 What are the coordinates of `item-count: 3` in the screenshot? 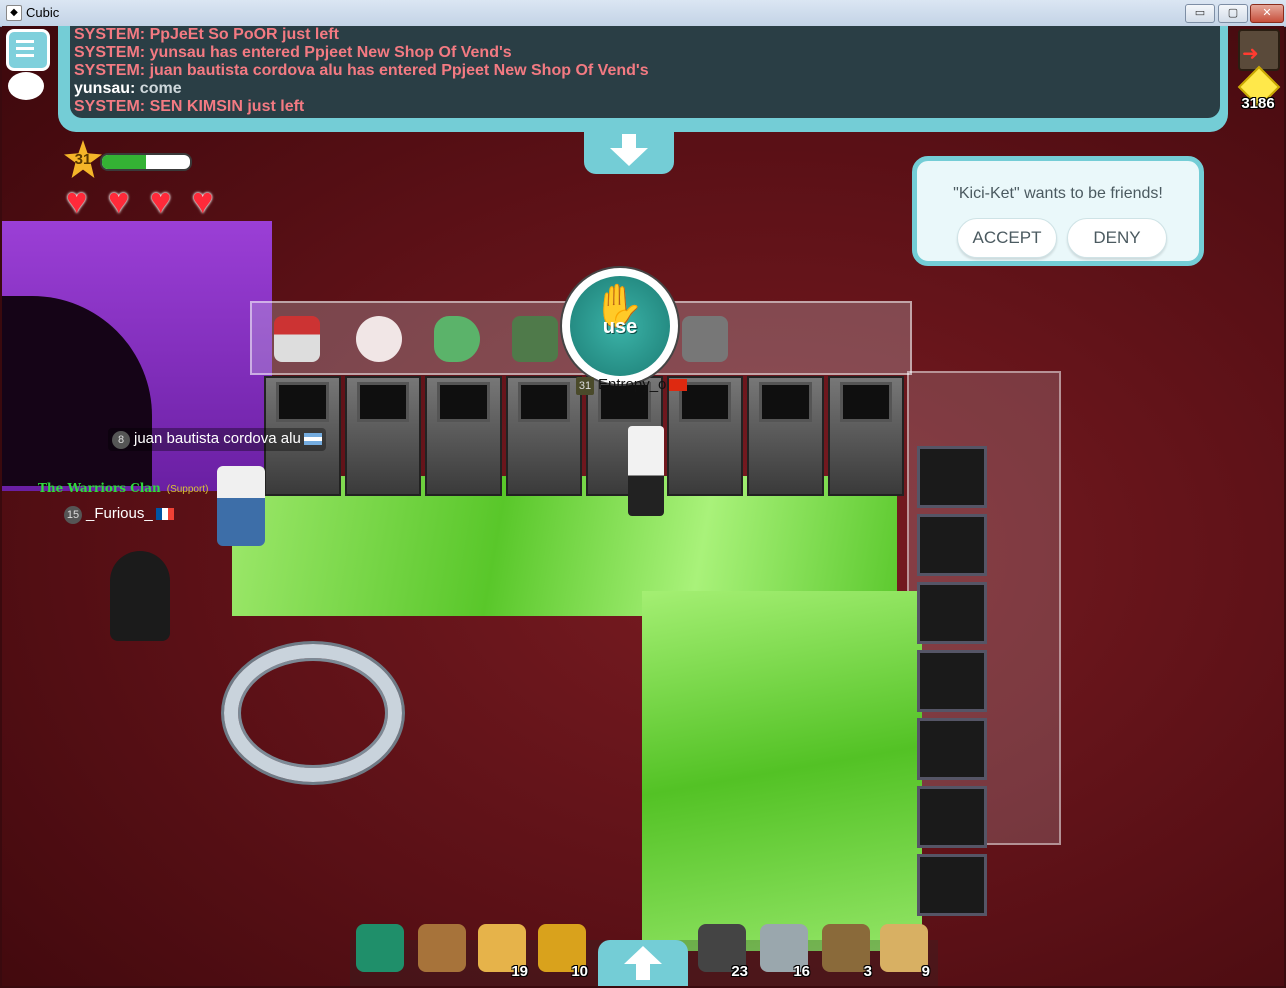 It's located at (867, 971).